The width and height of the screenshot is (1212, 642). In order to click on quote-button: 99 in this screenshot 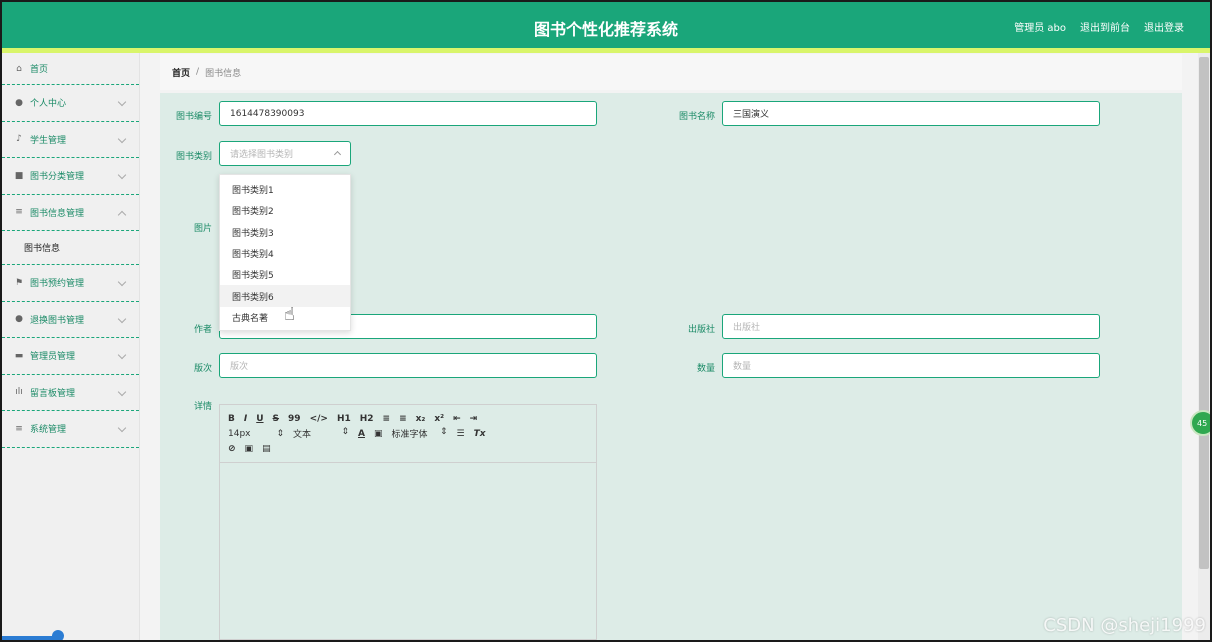, I will do `click(294, 419)`.